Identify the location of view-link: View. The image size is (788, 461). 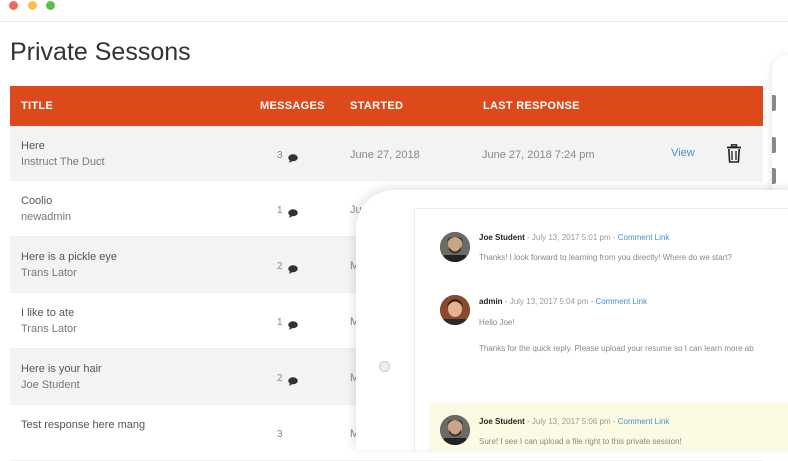
(683, 153).